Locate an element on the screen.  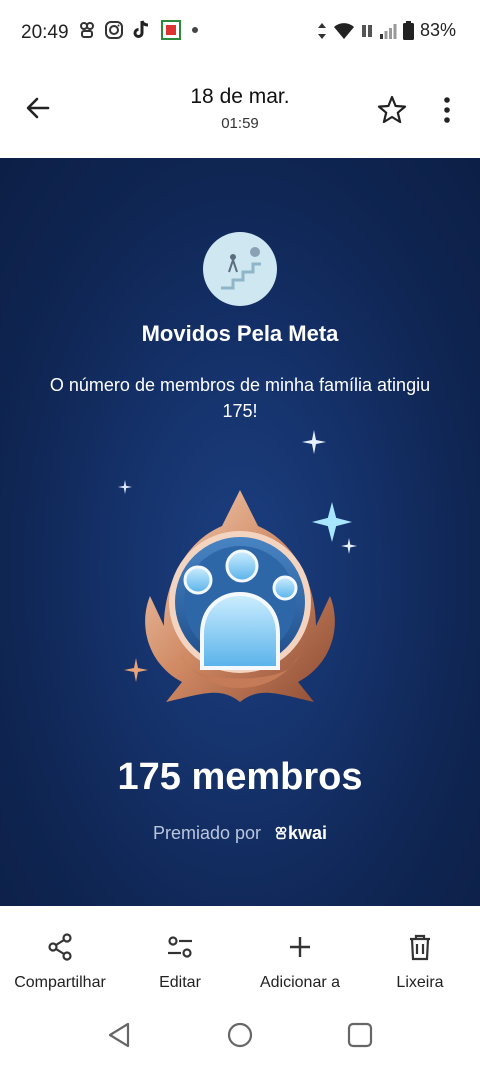
signal-icon is located at coordinates (388, 31).